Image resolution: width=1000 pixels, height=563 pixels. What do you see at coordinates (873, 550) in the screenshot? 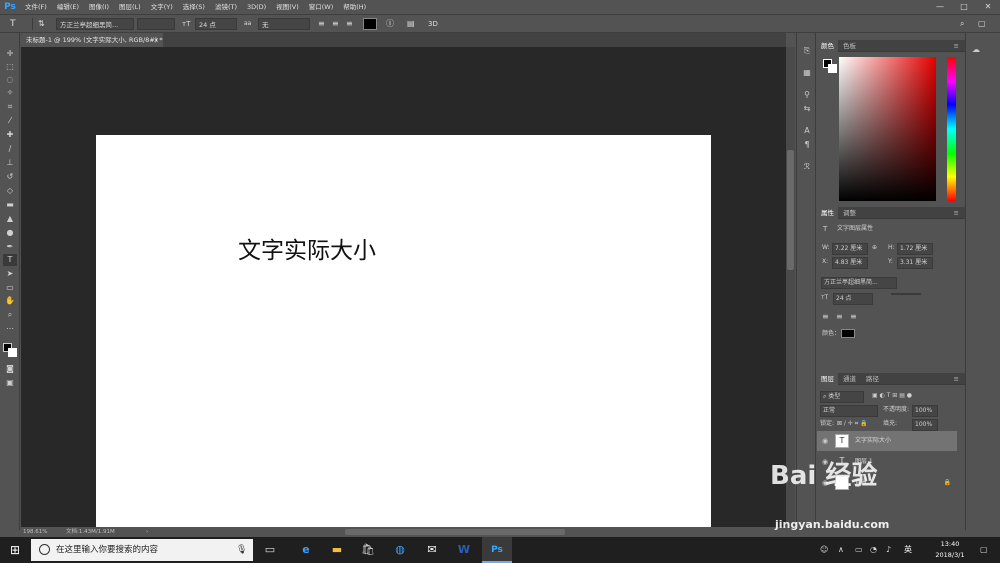
I see `wifi-icon: ◔` at bounding box center [873, 550].